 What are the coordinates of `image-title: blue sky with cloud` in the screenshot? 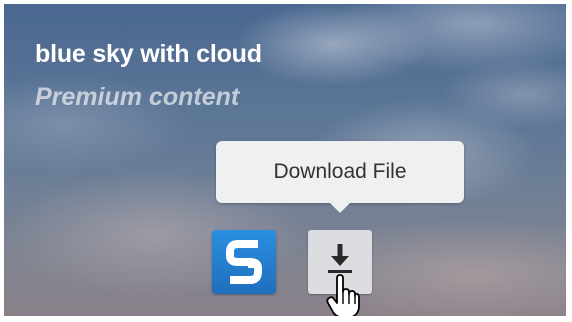 It's located at (148, 54).